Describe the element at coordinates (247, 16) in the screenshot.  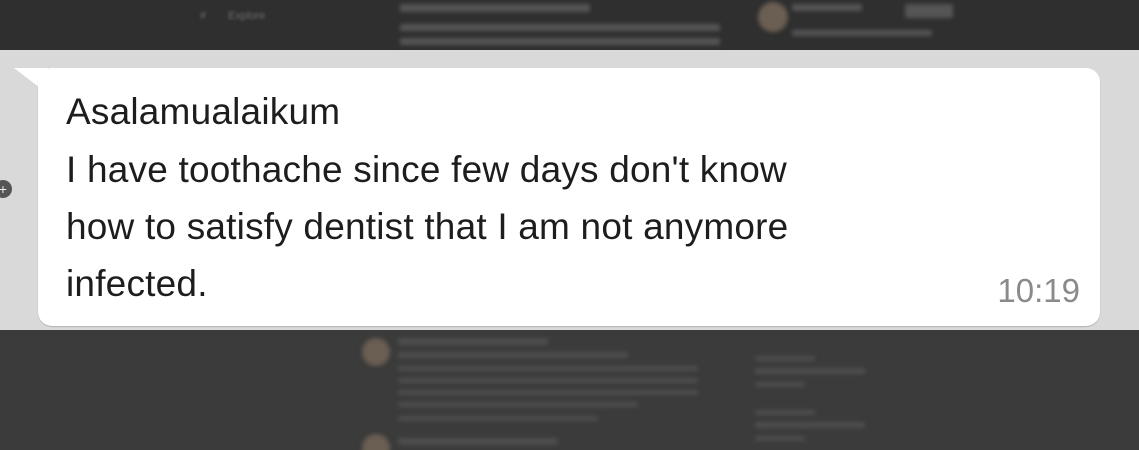
I see `explore-nav-label: Explore` at that location.